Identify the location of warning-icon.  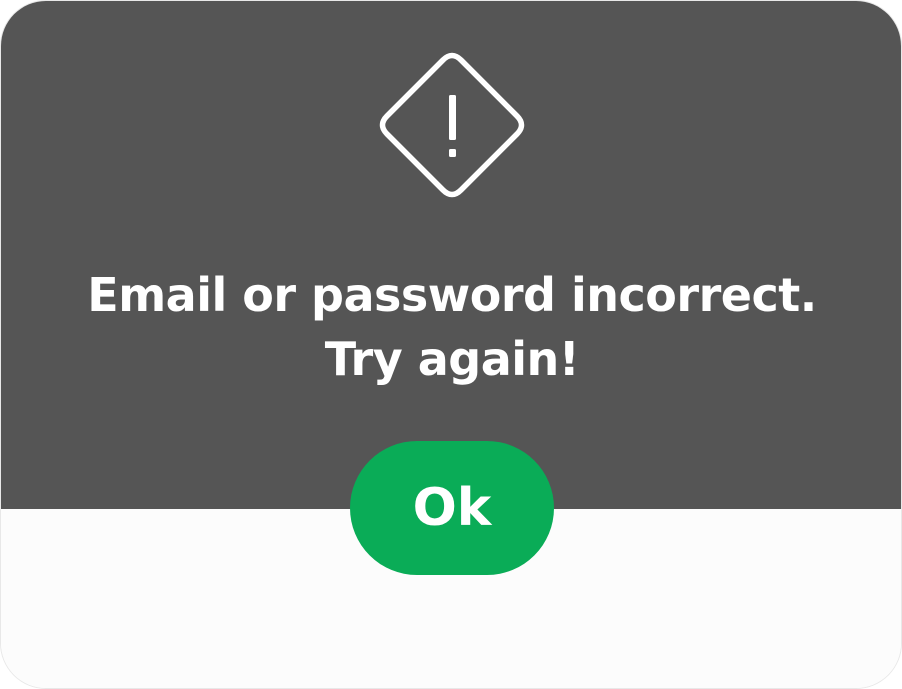
(452, 125).